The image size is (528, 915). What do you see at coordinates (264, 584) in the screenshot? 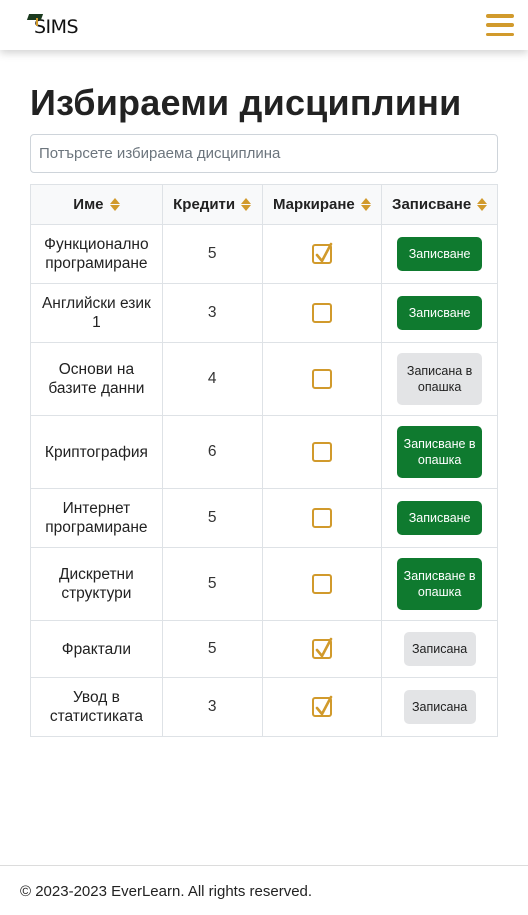
I see `table-row: Дискретни структури 5 Записване в опашка` at bounding box center [264, 584].